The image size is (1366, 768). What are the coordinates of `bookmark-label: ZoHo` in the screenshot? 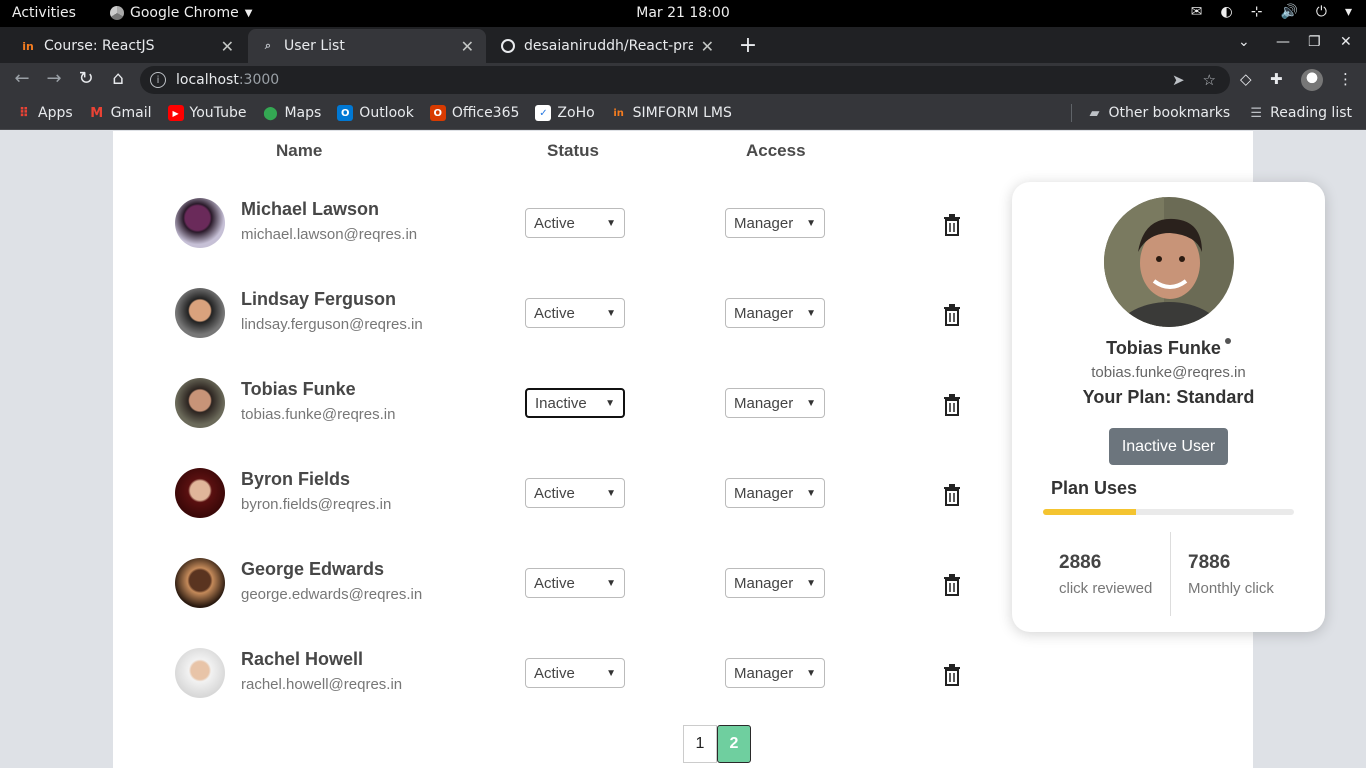 It's located at (576, 113).